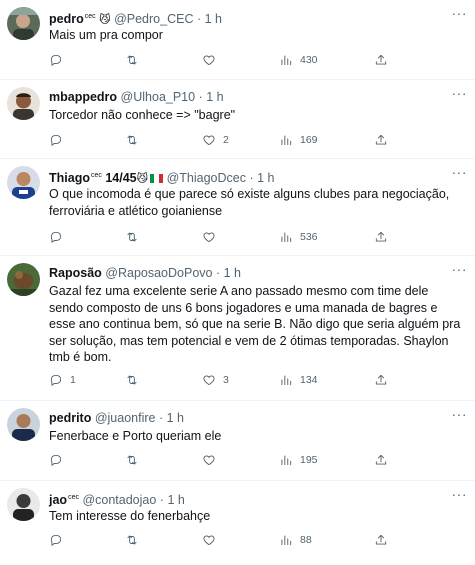  What do you see at coordinates (83, 97) in the screenshot?
I see `display-name: mbappedro` at bounding box center [83, 97].